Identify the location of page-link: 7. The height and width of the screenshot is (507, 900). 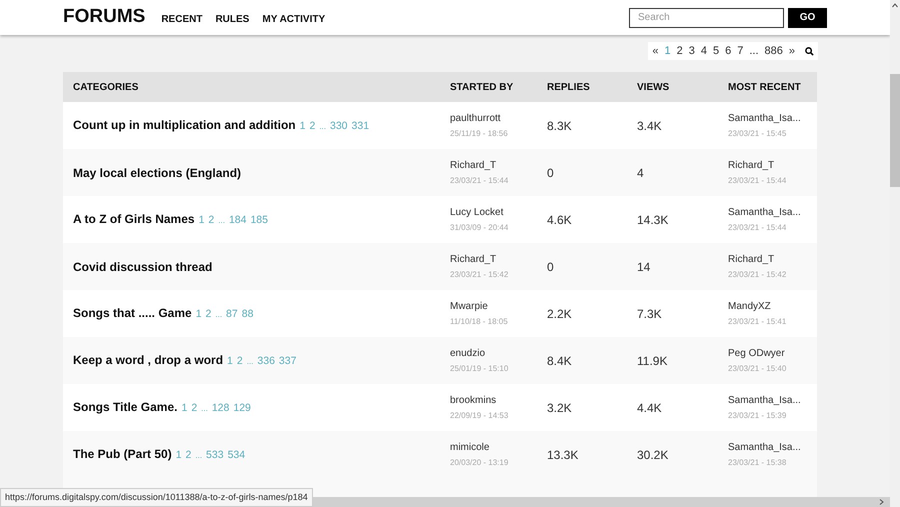
(740, 51).